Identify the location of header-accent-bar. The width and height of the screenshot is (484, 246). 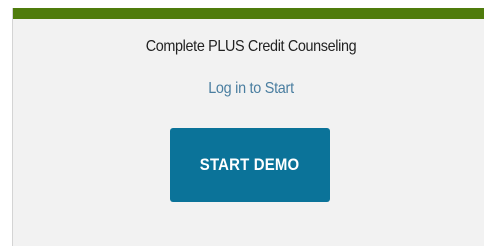
(248, 13).